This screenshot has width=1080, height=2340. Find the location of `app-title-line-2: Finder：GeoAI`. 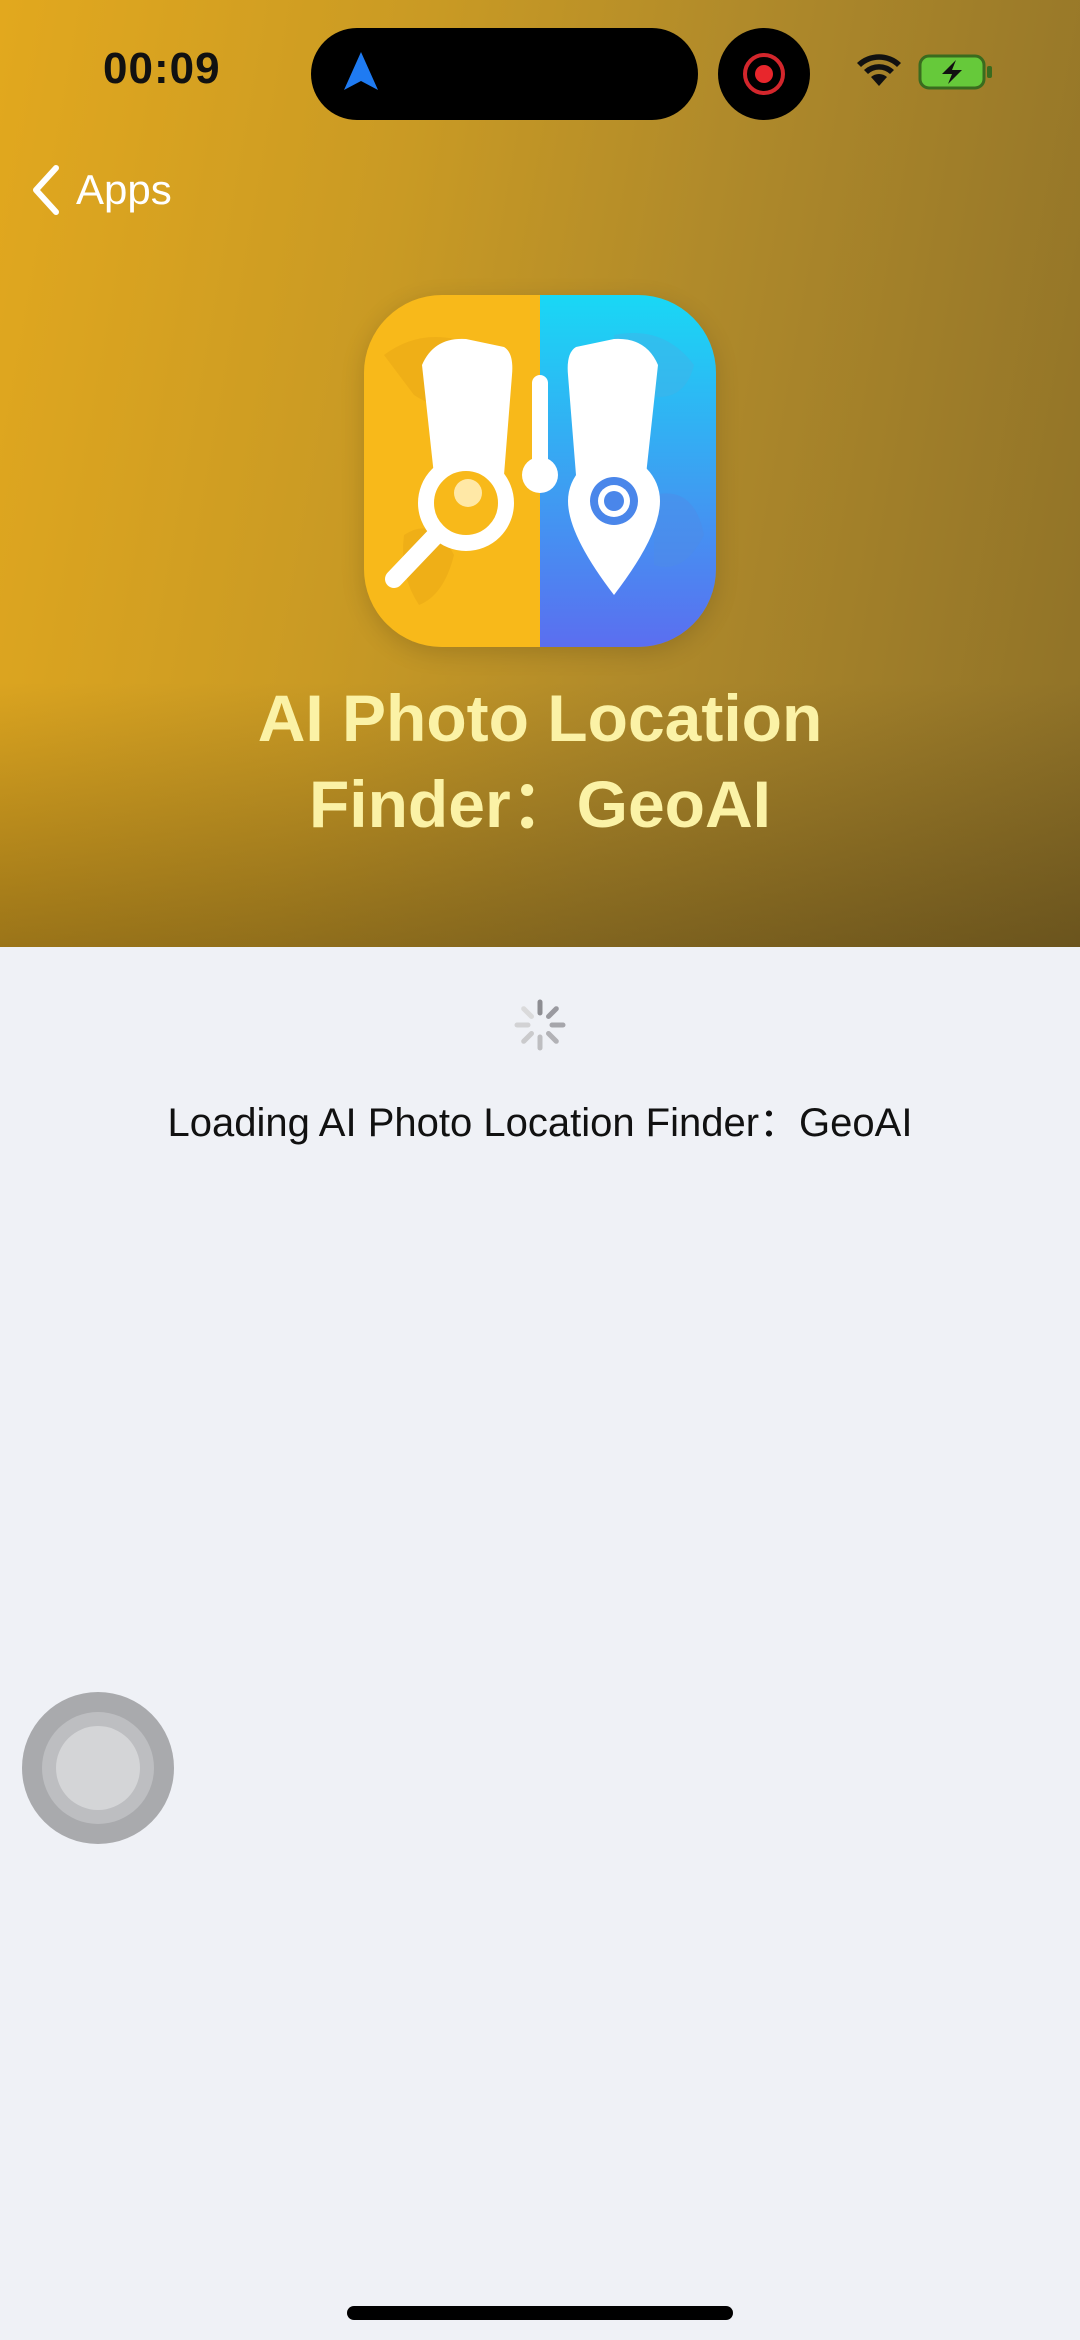

app-title-line-2: Finder：GeoAI is located at coordinates (540, 804).